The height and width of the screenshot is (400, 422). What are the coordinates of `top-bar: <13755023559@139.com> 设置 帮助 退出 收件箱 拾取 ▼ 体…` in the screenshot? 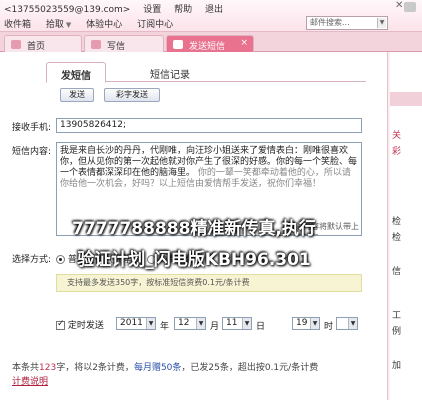 It's located at (211, 16).